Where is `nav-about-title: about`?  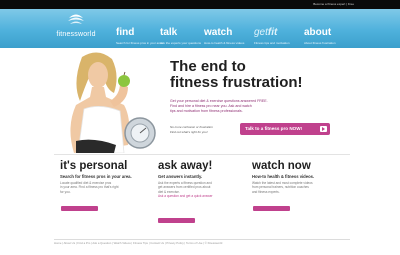
nav-about-title: about is located at coordinates (318, 32).